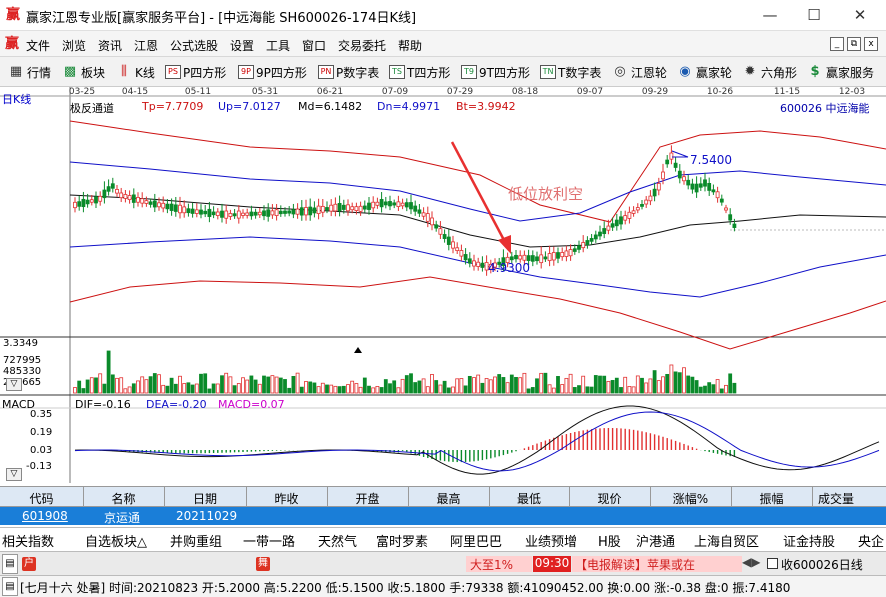 Image resolution: width=886 pixels, height=597 pixels. I want to click on col-high: 最高, so click(448, 498).